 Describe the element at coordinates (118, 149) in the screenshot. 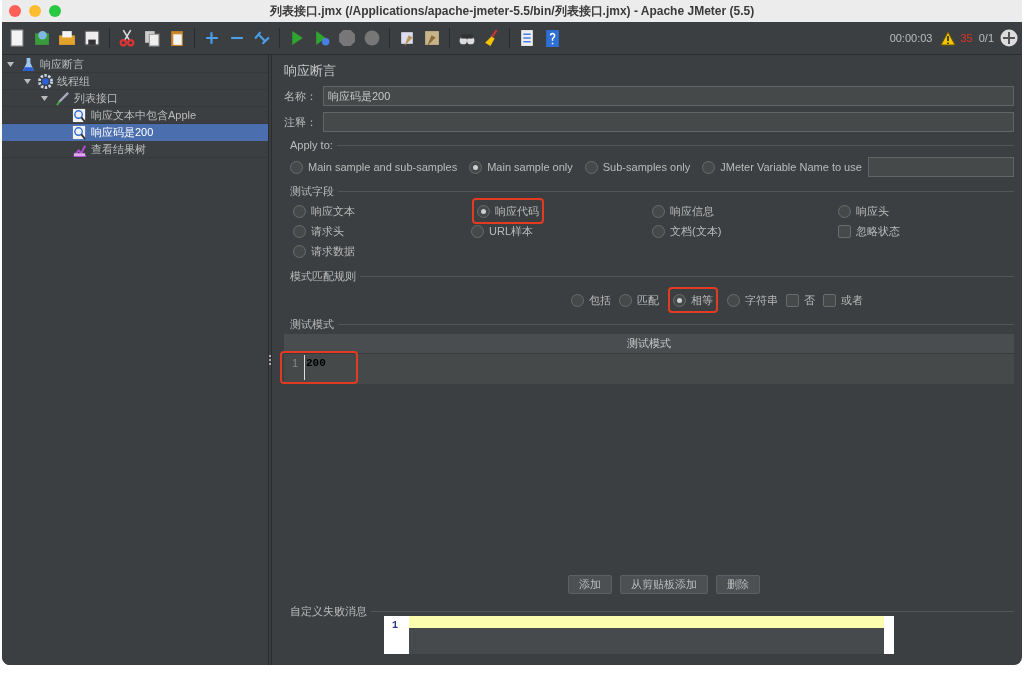

I see `tree-label: 查看结果树` at that location.